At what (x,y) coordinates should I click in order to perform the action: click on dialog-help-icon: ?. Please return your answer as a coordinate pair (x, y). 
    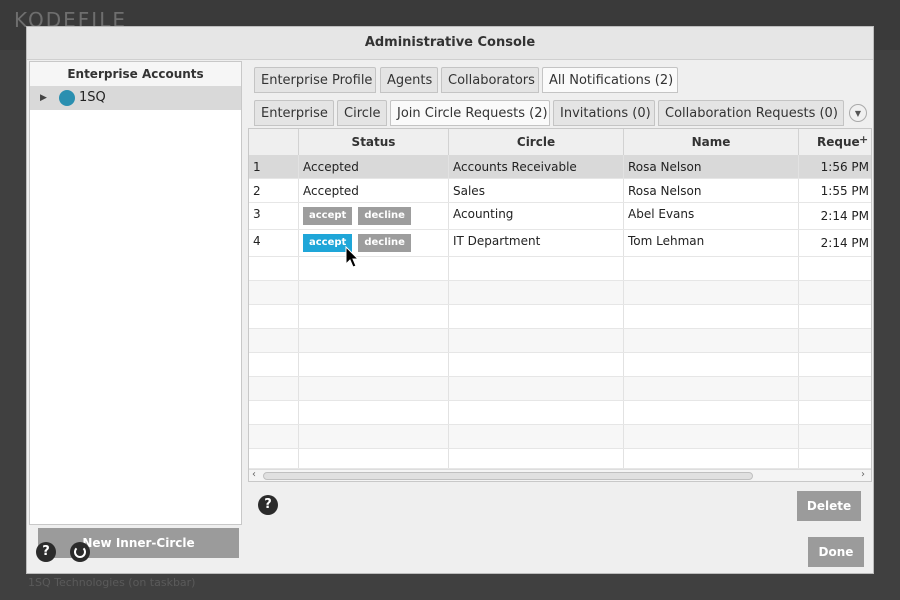
    Looking at the image, I should click on (46, 552).